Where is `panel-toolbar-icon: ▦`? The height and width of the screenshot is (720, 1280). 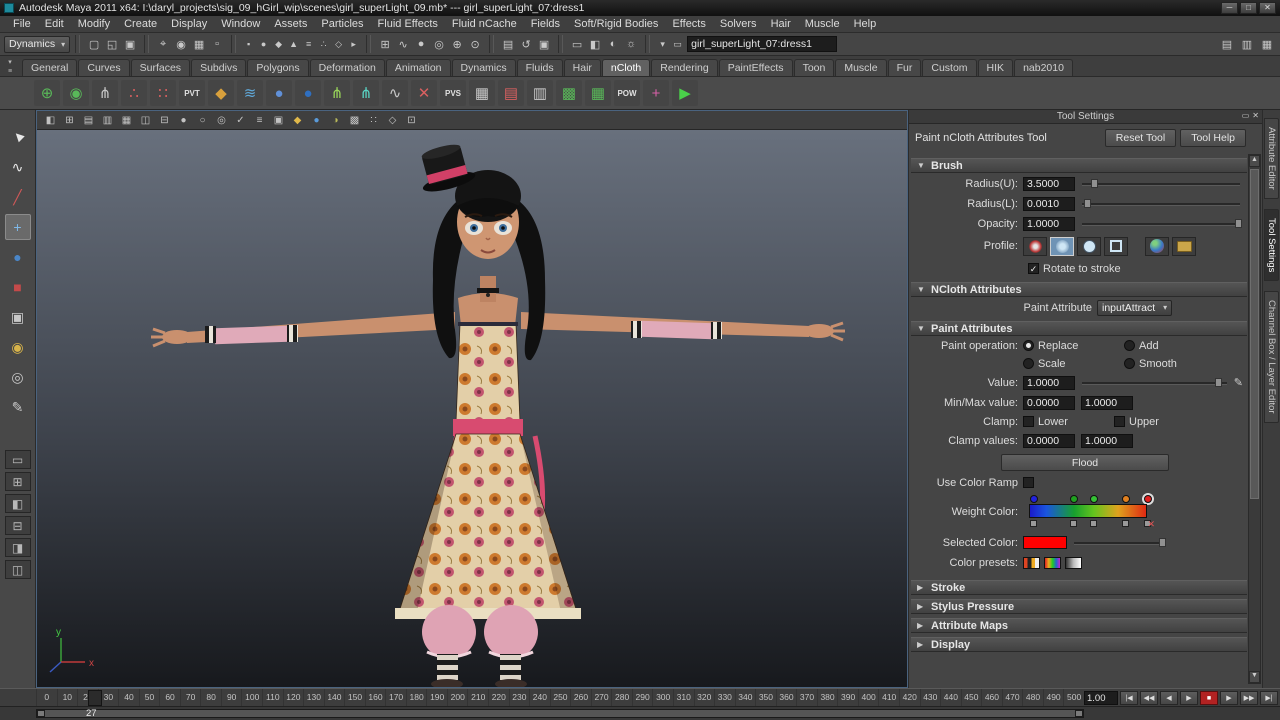 panel-toolbar-icon: ▦ is located at coordinates (126, 120).